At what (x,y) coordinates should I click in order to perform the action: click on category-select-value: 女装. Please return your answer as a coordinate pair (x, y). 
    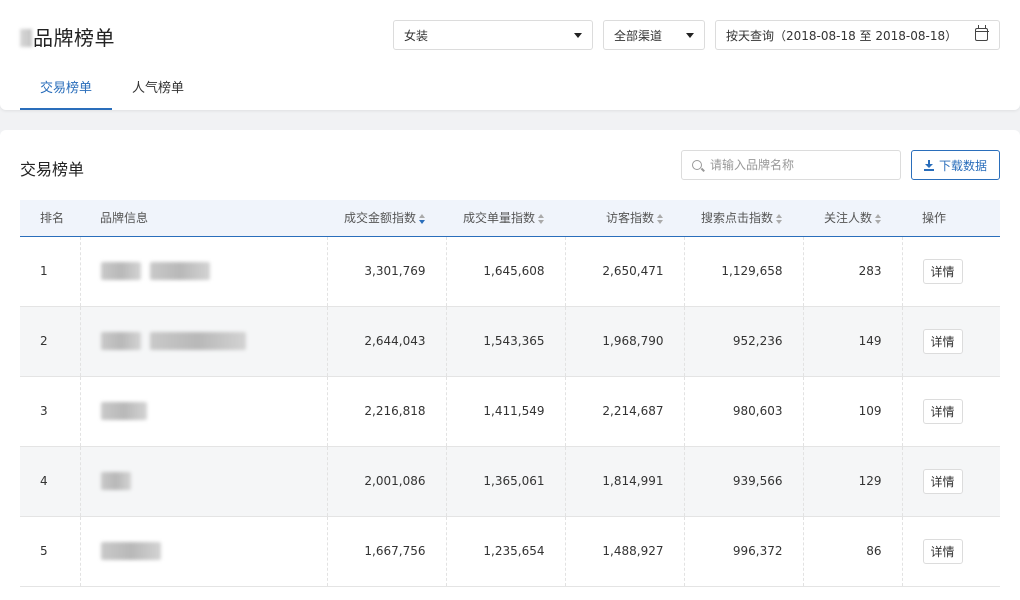
    Looking at the image, I should click on (416, 35).